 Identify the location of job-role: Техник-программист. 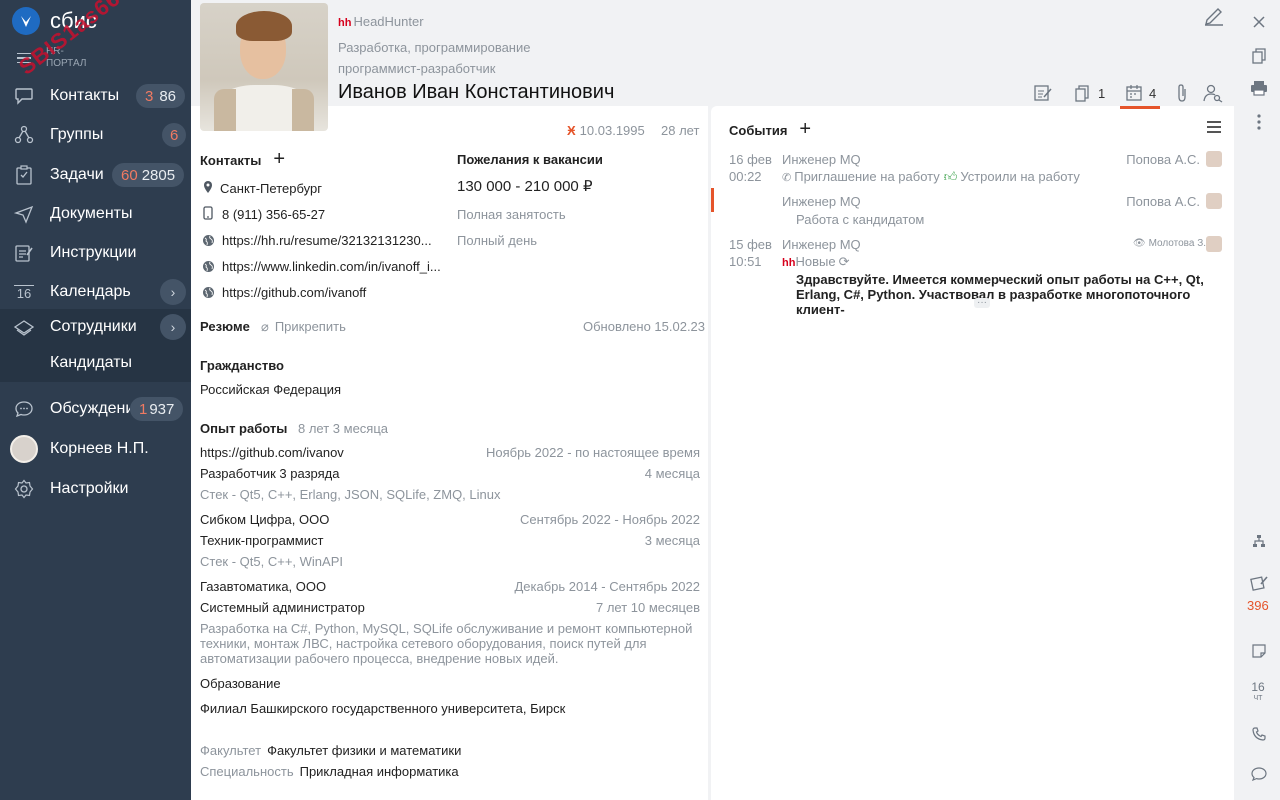
(262, 540).